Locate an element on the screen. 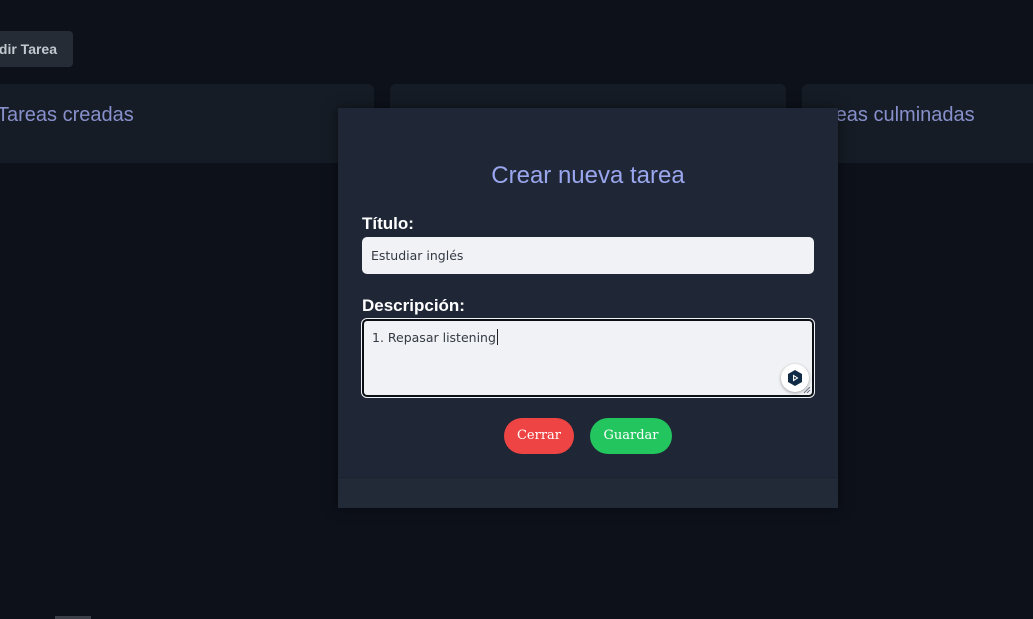  save-button: Guardar is located at coordinates (631, 436).